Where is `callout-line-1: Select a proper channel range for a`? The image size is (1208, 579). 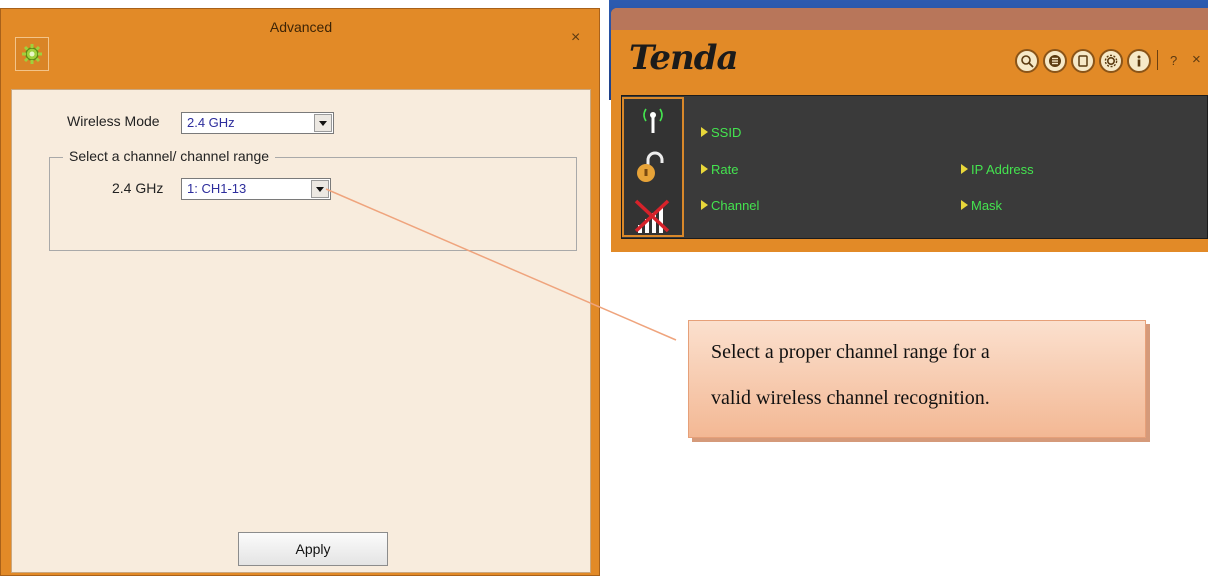 callout-line-1: Select a proper channel range for a is located at coordinates (850, 352).